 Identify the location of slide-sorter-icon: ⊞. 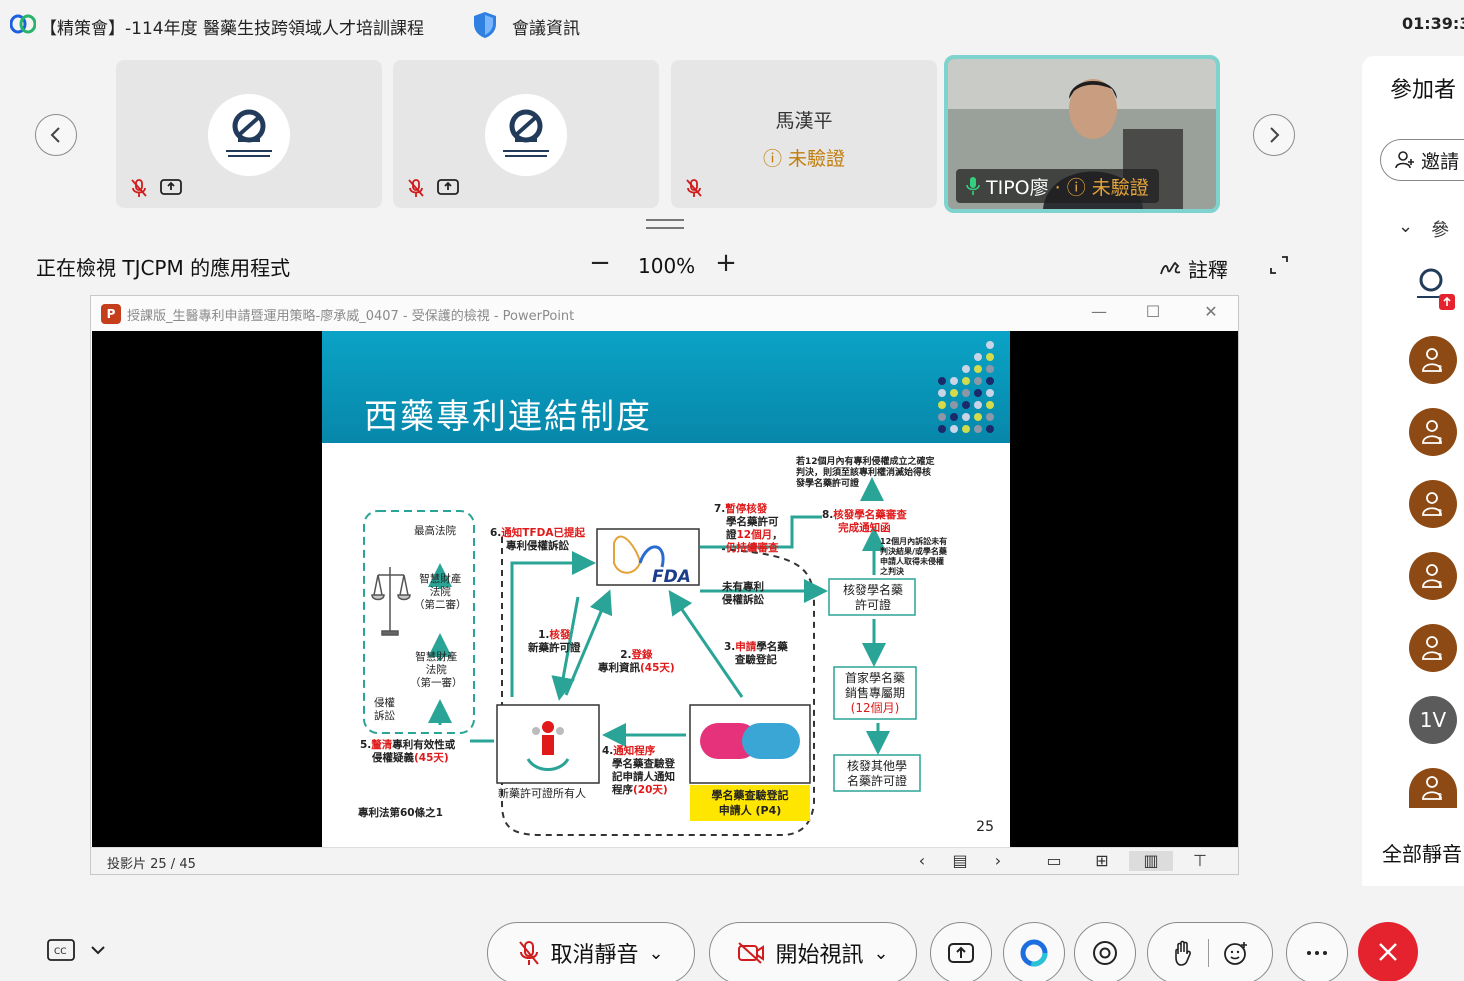
(1102, 861).